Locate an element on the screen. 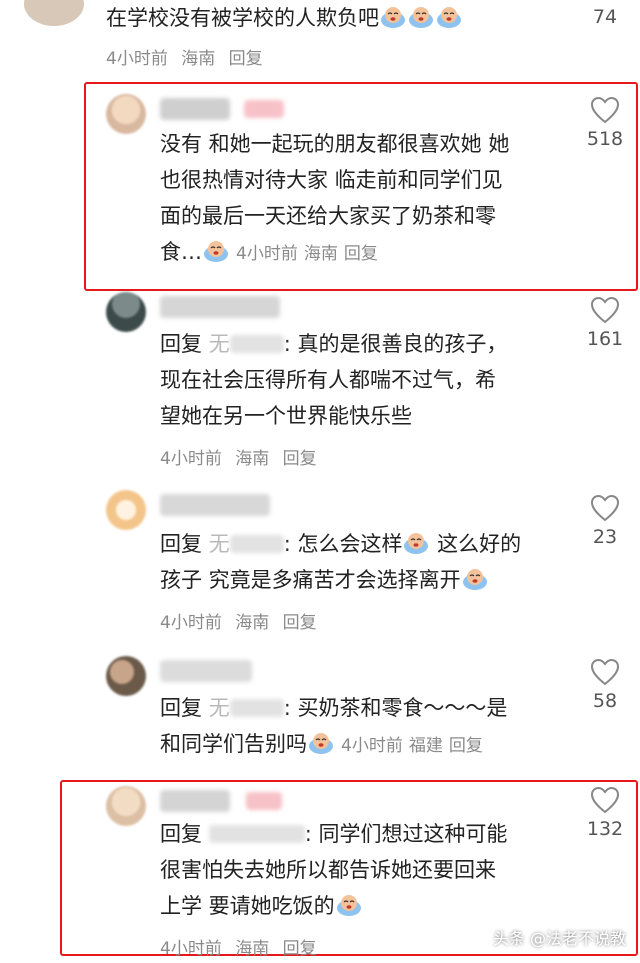 This screenshot has width=640, height=963. like-count: 74 is located at coordinates (605, 17).